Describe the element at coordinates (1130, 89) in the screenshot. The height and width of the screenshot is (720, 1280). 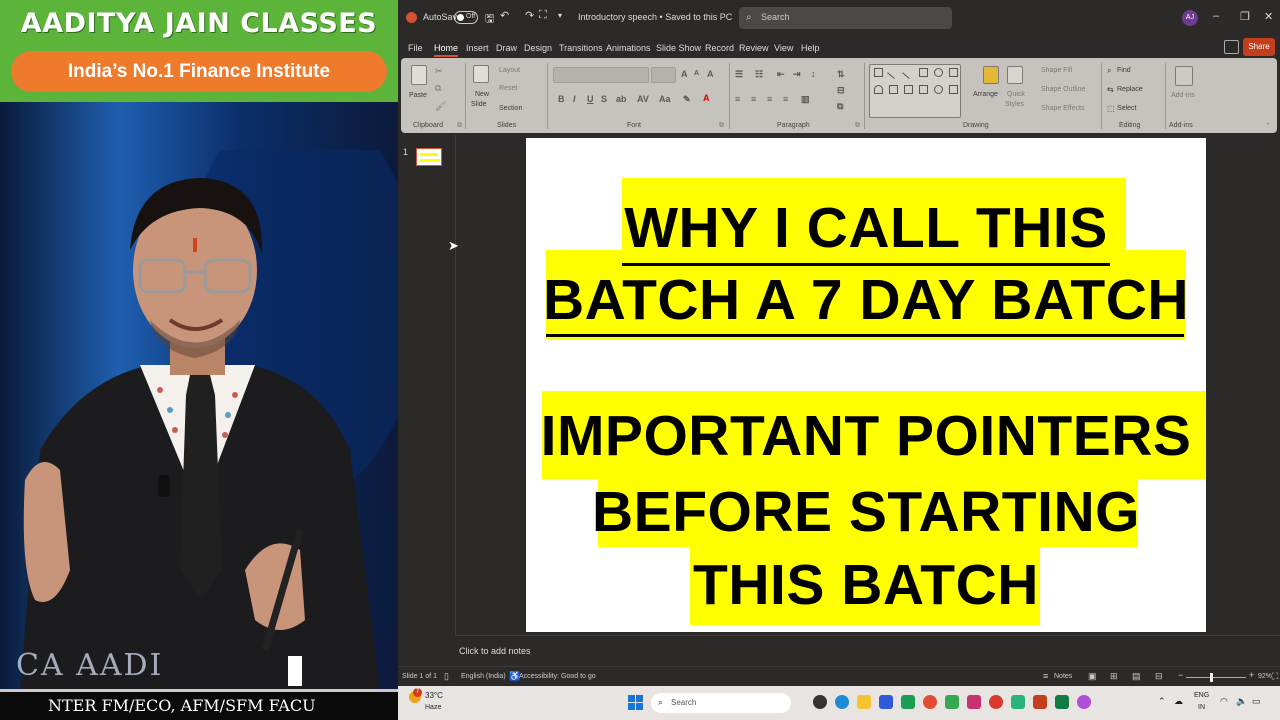
I see `replace-button: Replace` at that location.